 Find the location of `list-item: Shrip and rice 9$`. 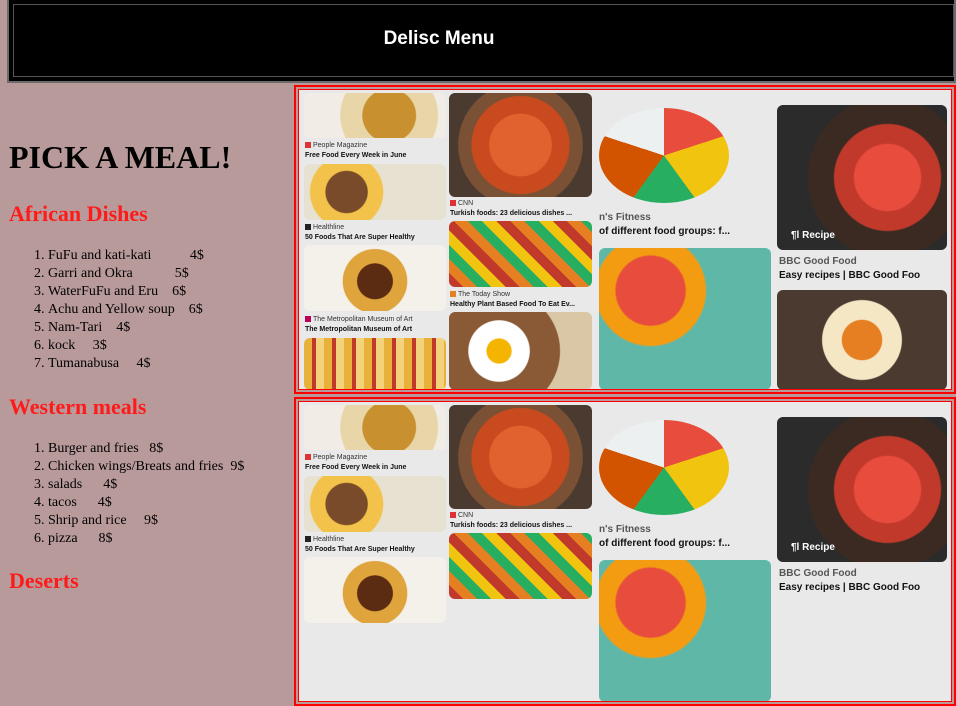

list-item: Shrip and rice 9$ is located at coordinates (146, 521).